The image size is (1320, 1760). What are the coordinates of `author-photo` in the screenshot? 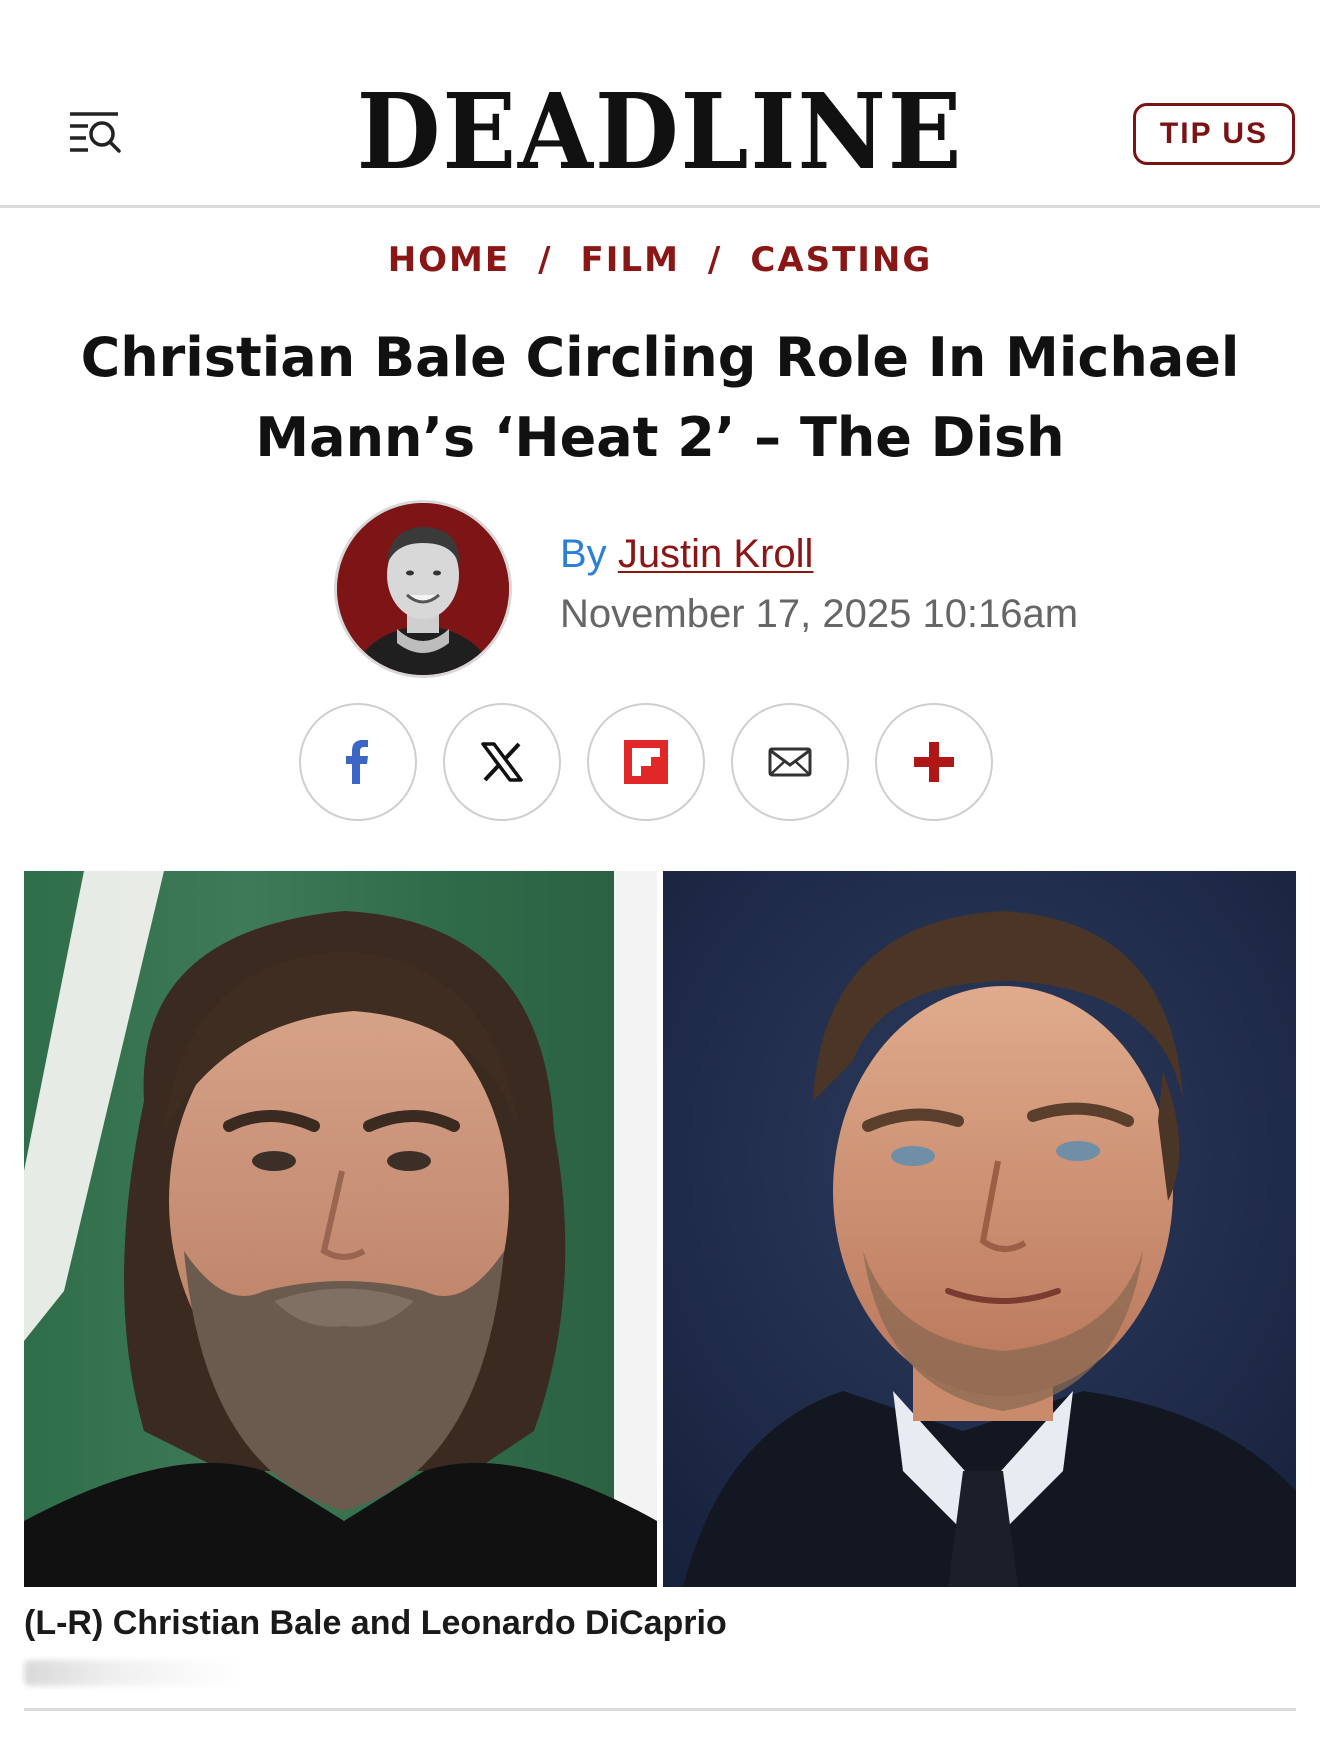 It's located at (423, 589).